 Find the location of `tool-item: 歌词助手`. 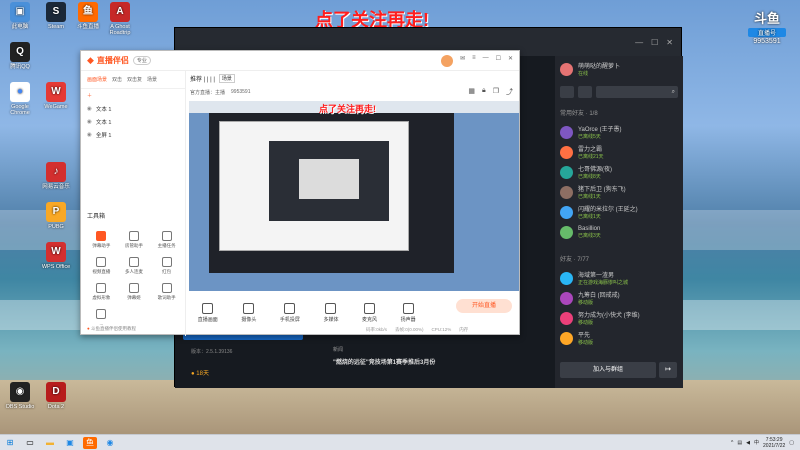

tool-item: 歌词助手 is located at coordinates (166, 292).